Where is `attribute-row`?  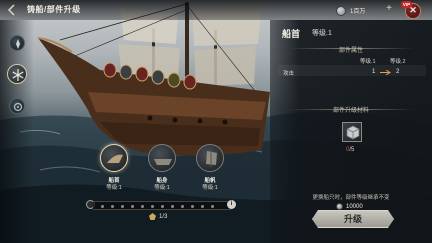
attribute-row is located at coordinates (352, 70).